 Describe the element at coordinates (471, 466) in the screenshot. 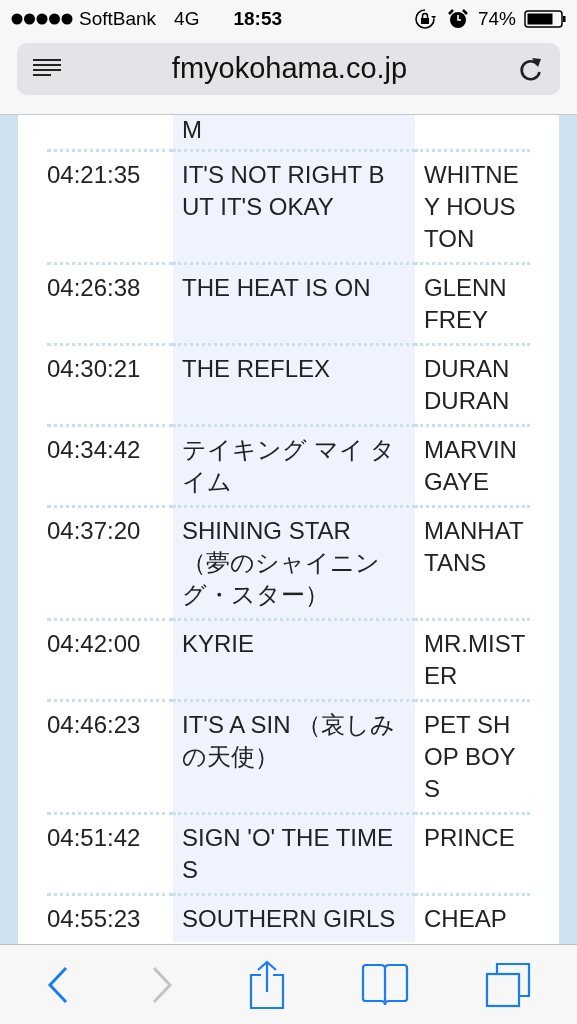

I see `artist-name: MARVIN GAYE` at that location.